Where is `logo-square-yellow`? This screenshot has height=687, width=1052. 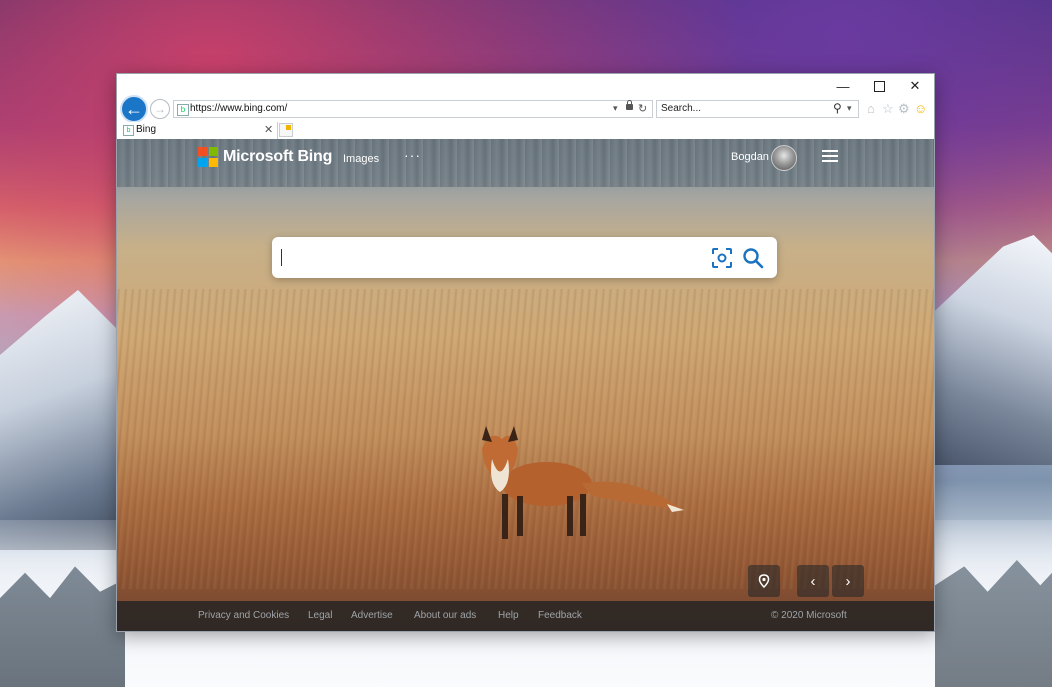 logo-square-yellow is located at coordinates (213, 162).